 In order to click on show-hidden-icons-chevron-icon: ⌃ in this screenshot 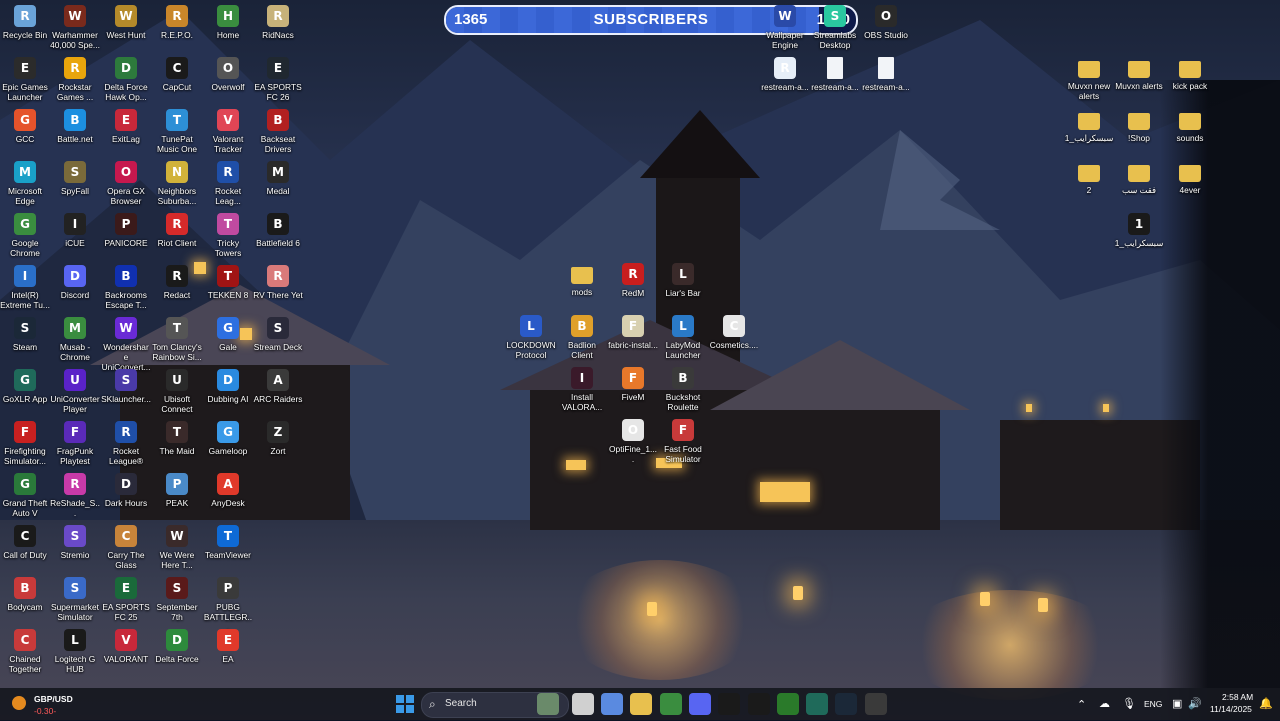, I will do `click(1081, 704)`.